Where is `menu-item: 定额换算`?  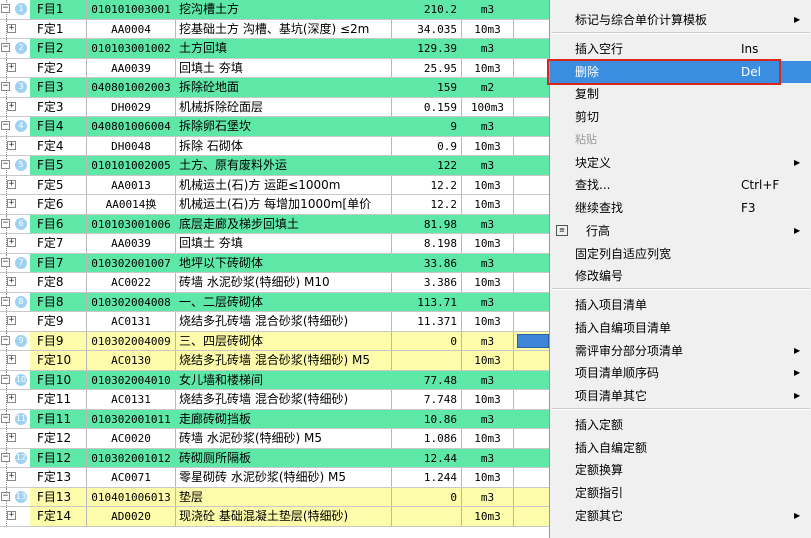 menu-item: 定额换算 is located at coordinates (680, 470).